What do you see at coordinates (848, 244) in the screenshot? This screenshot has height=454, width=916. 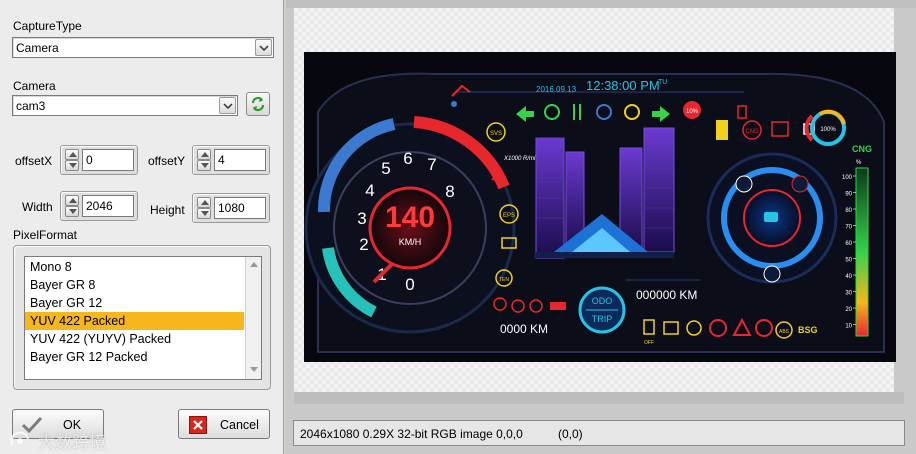 I see `cng-tick-label: 60` at bounding box center [848, 244].